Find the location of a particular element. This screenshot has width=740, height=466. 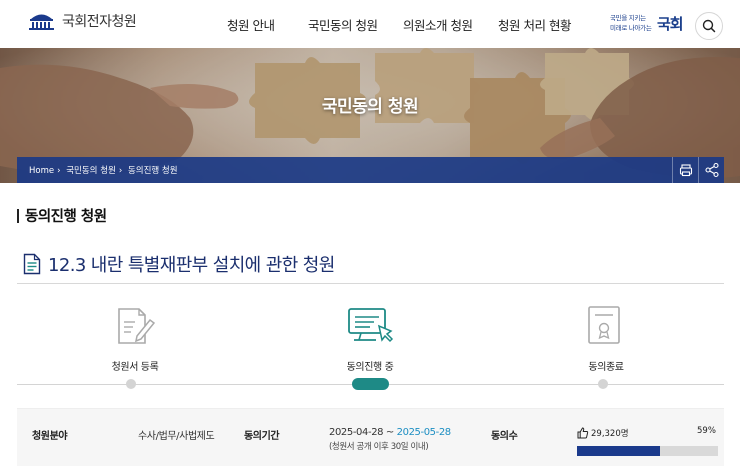

breadcrumb-public-consent: 국민동의 청원 is located at coordinates (91, 171).